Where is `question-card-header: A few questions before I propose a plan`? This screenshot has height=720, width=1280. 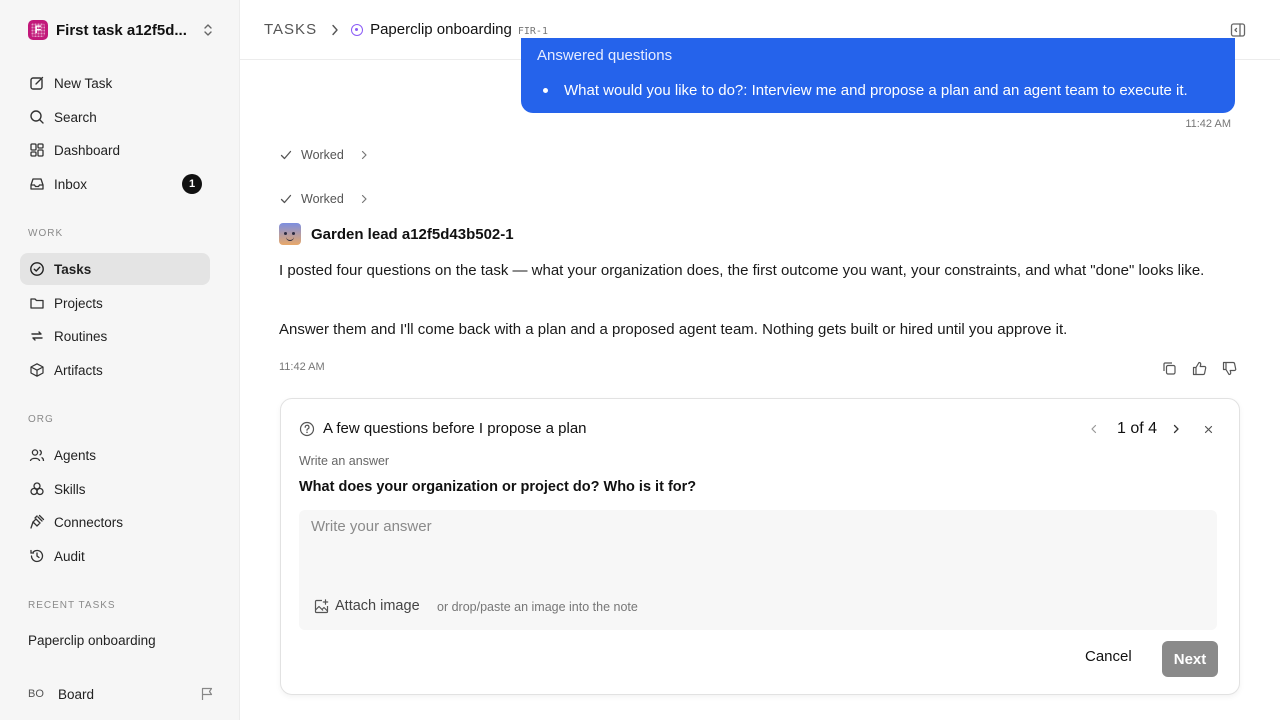
question-card-header: A few questions before I propose a plan is located at coordinates (443, 428).